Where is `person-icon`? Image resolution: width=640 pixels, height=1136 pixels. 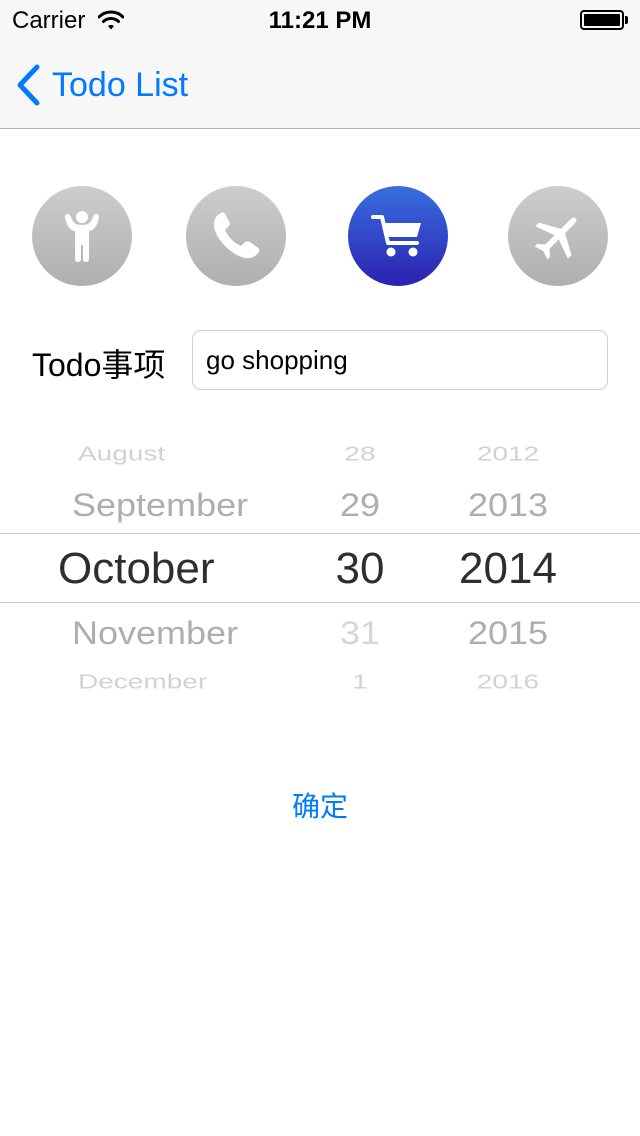 person-icon is located at coordinates (82, 236).